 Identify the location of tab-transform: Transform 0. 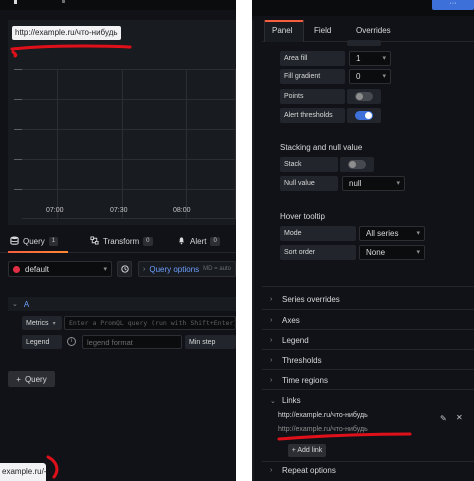
(121, 241).